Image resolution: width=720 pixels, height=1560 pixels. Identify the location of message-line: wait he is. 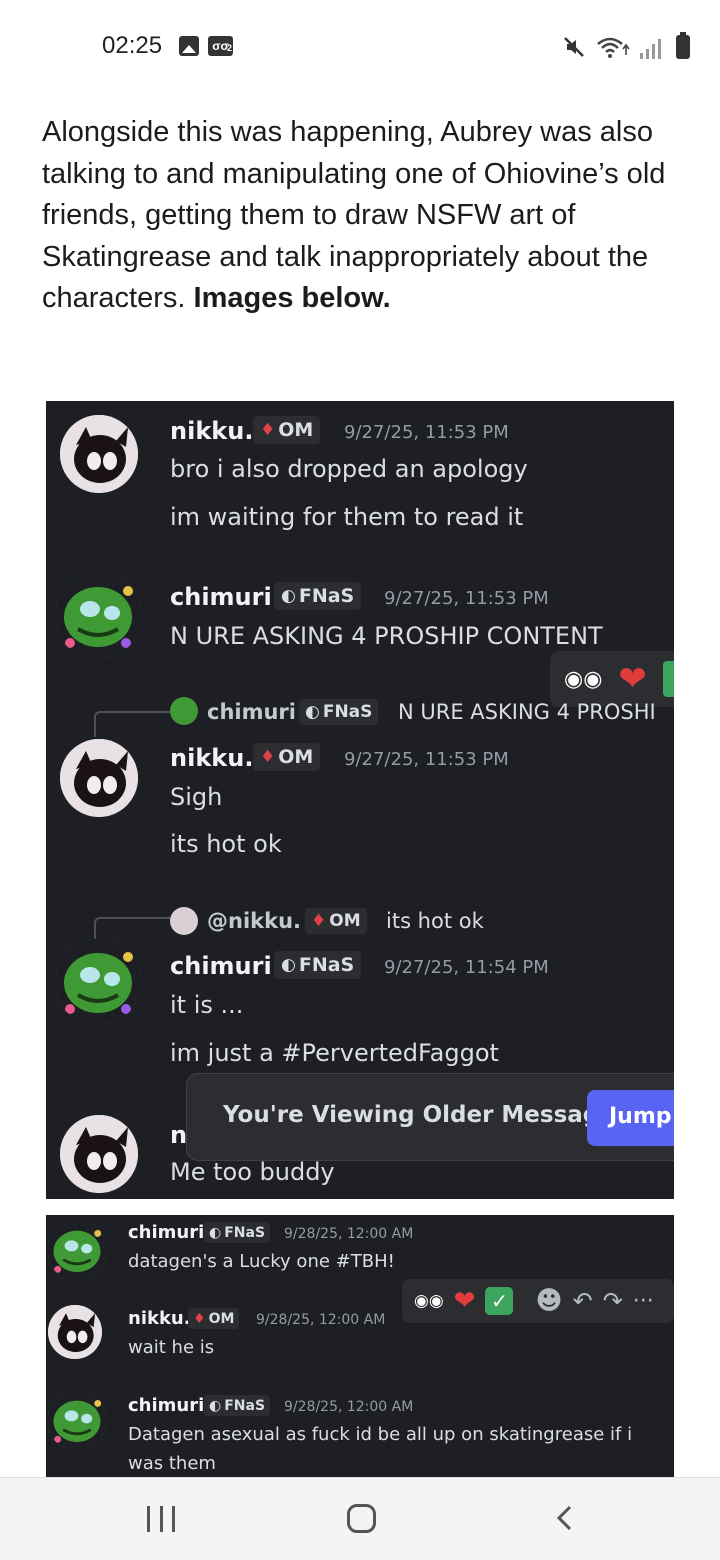
(171, 1347).